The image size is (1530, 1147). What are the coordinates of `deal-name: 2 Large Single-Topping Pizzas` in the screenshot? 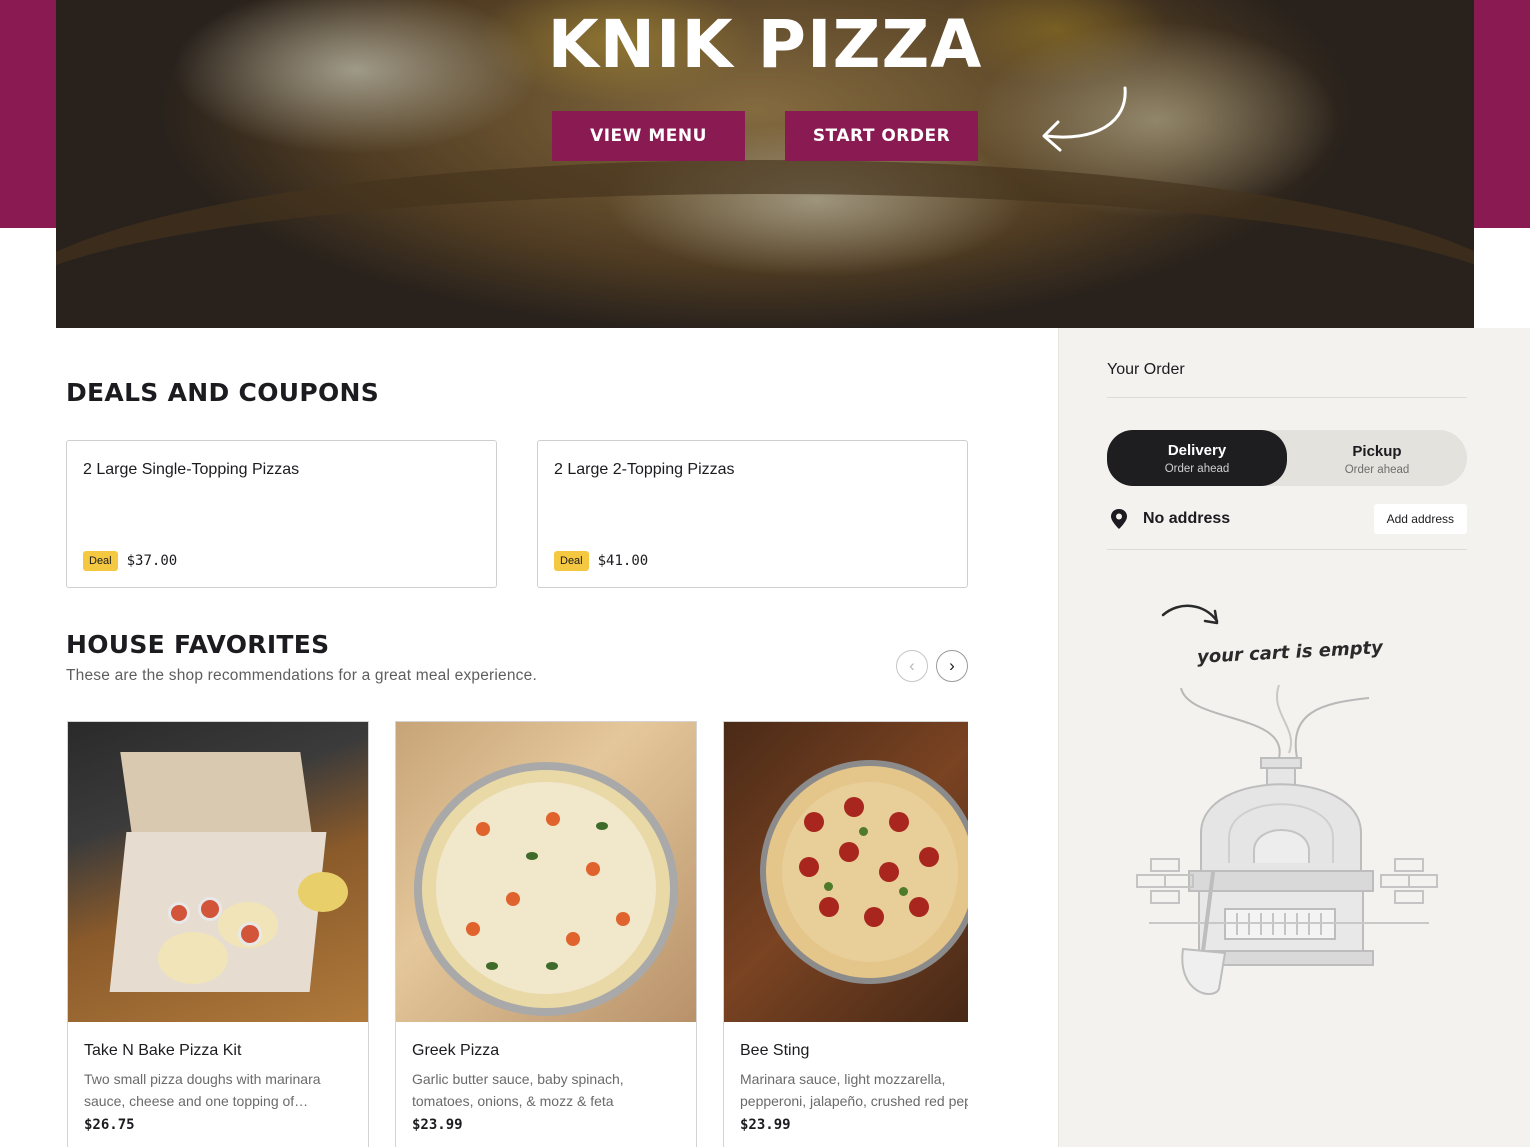 It's located at (191, 469).